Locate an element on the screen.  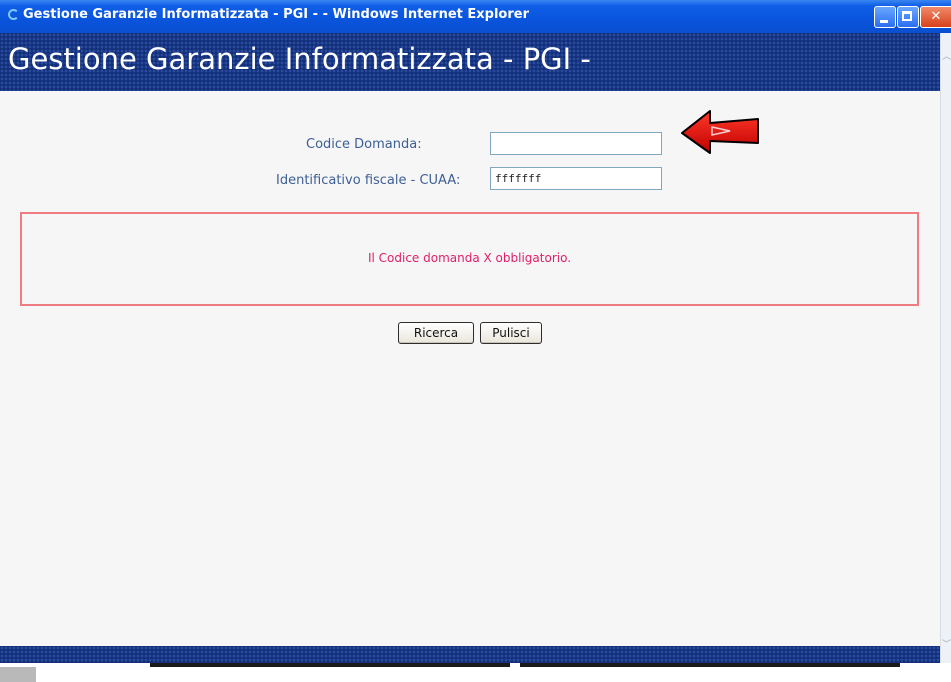
error-message-box: Il Codice domanda X obbligatorio. is located at coordinates (469, 259).